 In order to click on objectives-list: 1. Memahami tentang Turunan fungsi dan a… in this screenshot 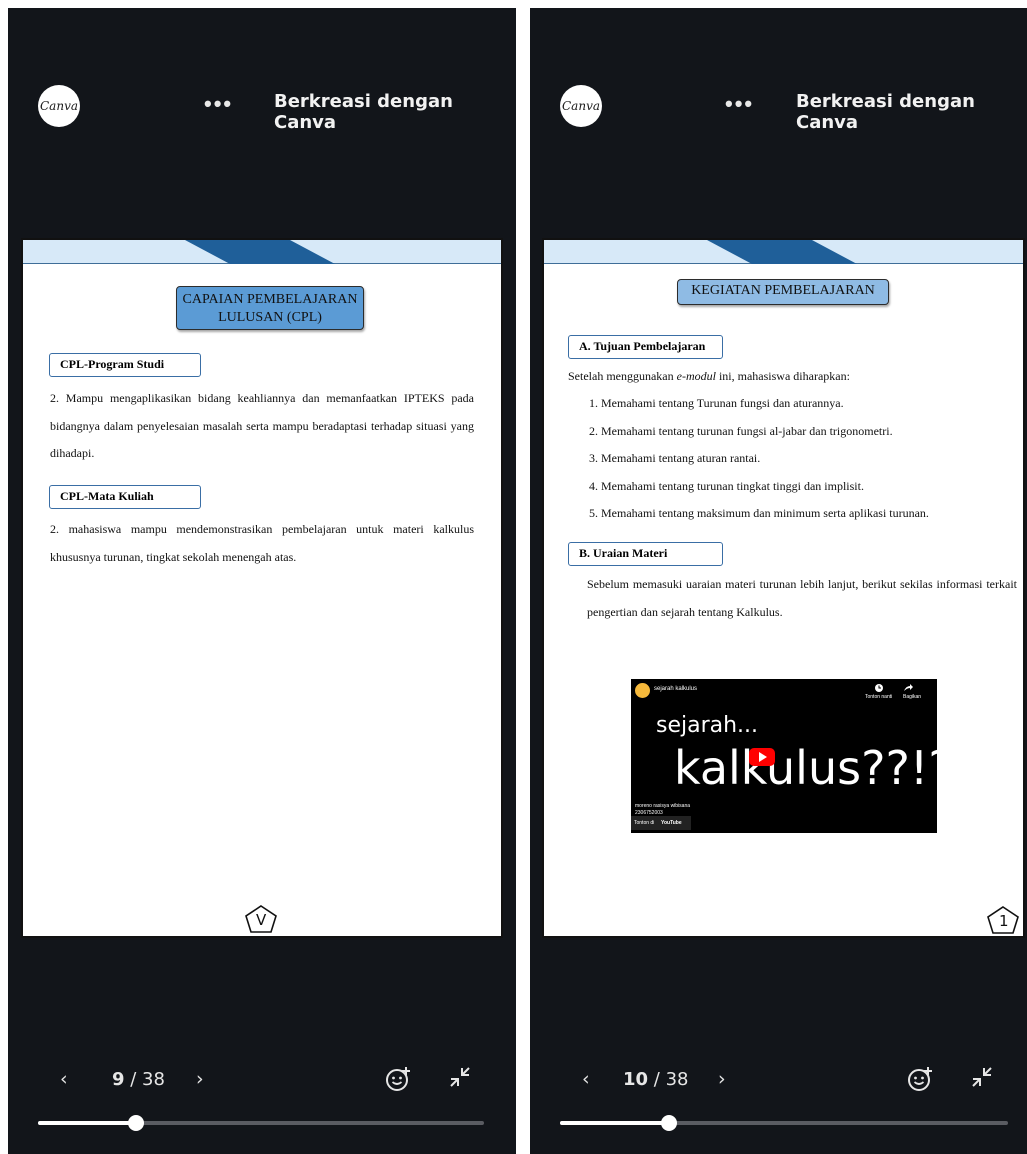, I will do `click(799, 459)`.